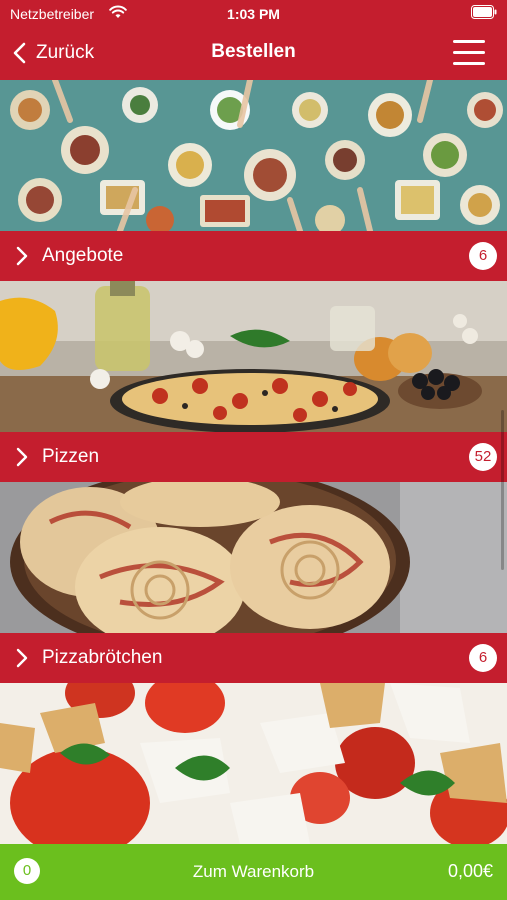  Describe the element at coordinates (253, 256) in the screenshot. I see `category-row-angebote: Angebote 6` at that location.